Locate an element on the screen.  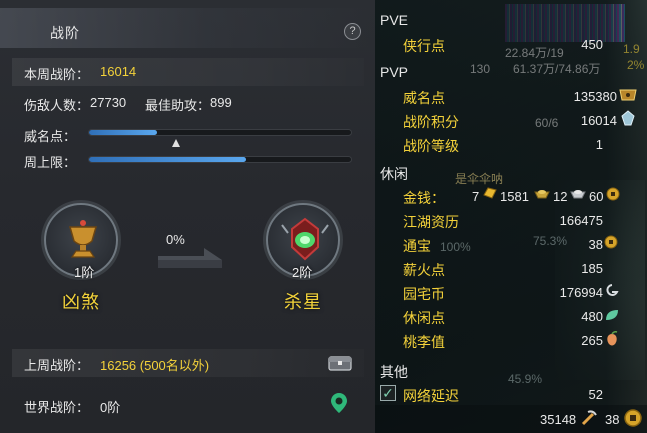
money-silver-value: 1581 is located at coordinates (514, 196).